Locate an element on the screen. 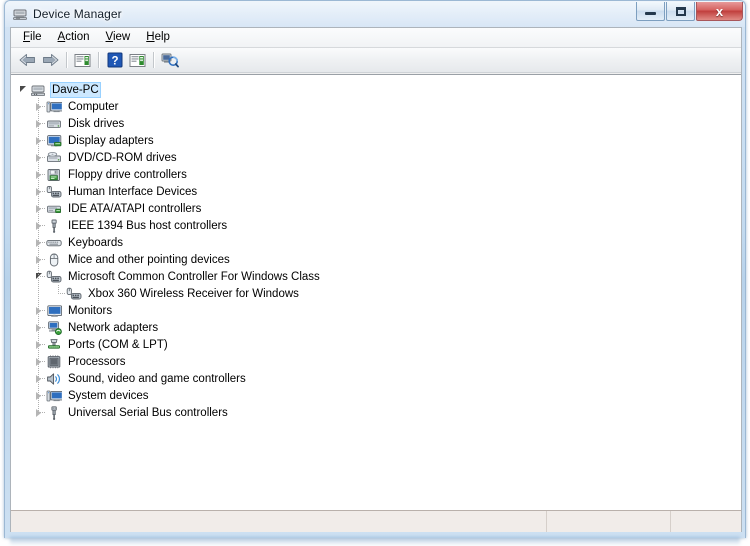 The width and height of the screenshot is (750, 546). close-button: x is located at coordinates (719, 11).